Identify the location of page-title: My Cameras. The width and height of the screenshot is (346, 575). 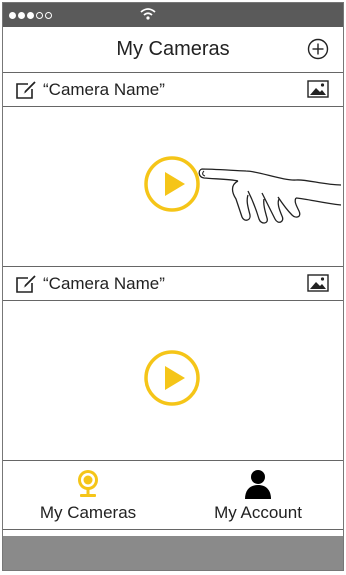
(173, 49).